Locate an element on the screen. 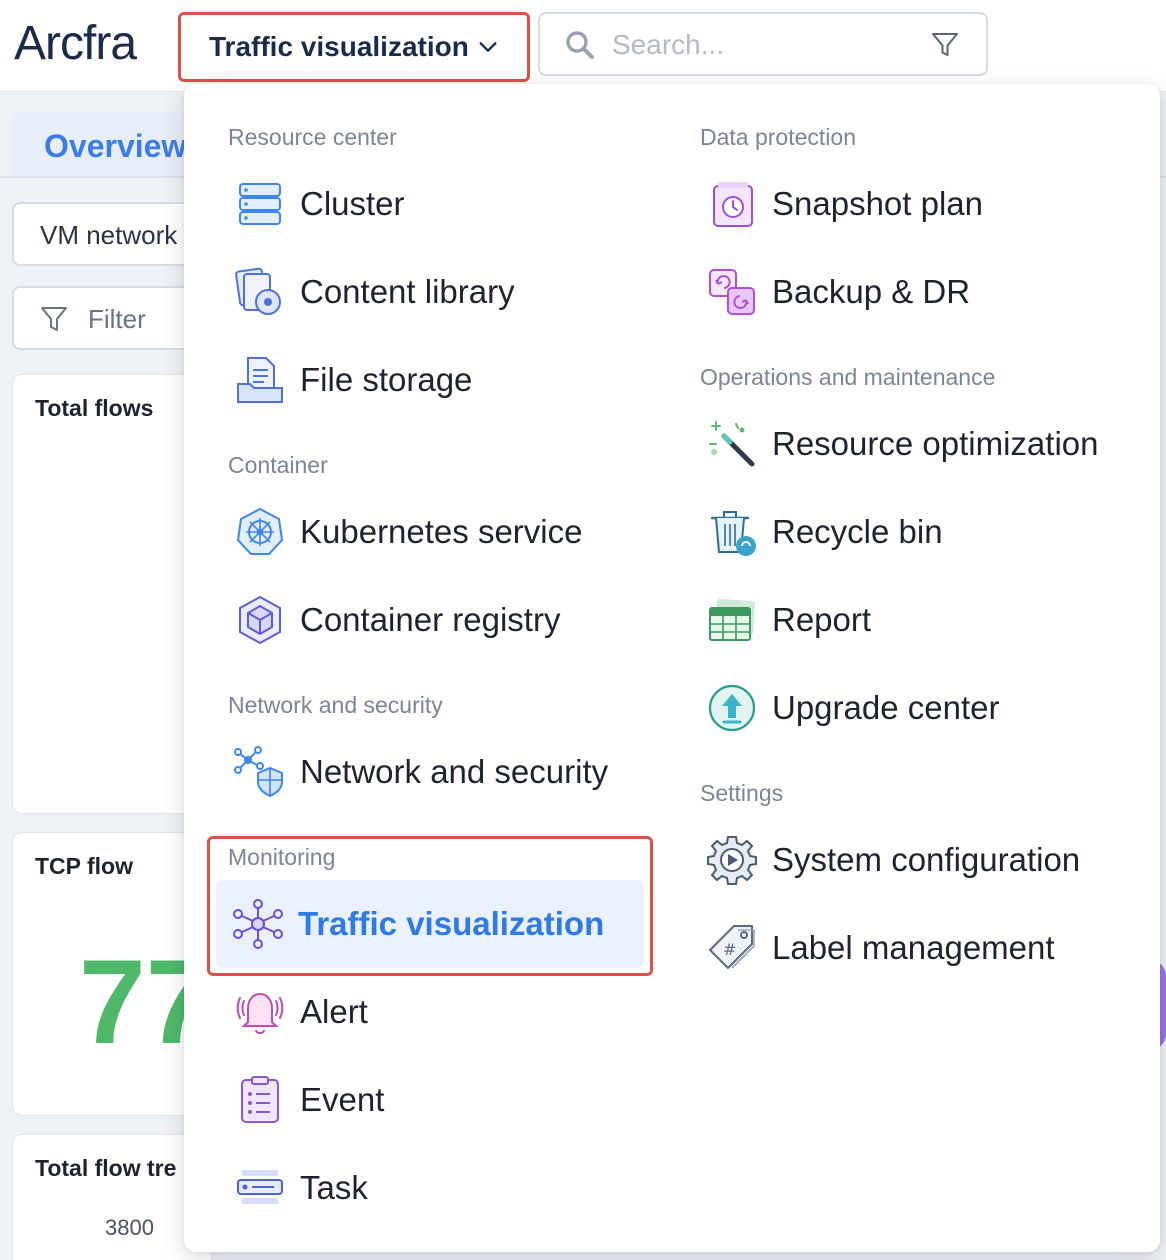  menu-item-resource-optimization: Resource optimization is located at coordinates (902, 444).